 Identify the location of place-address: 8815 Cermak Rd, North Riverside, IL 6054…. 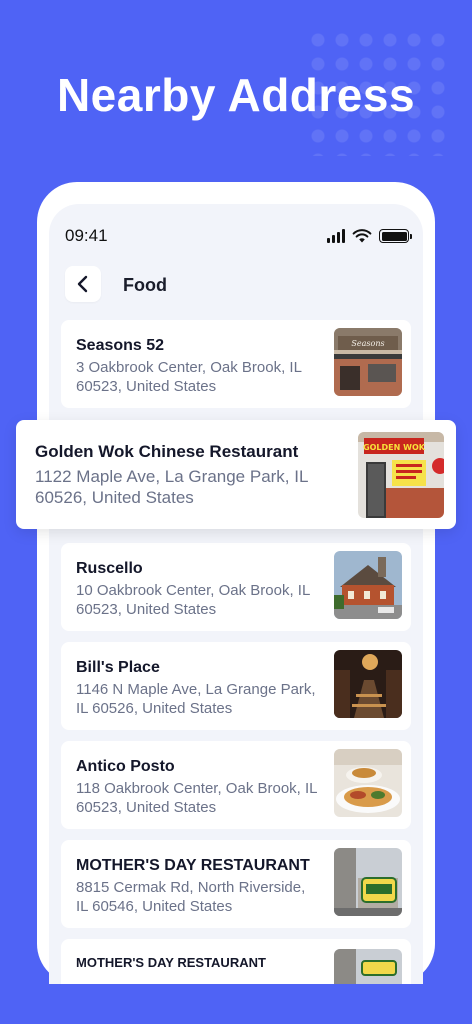
(191, 897).